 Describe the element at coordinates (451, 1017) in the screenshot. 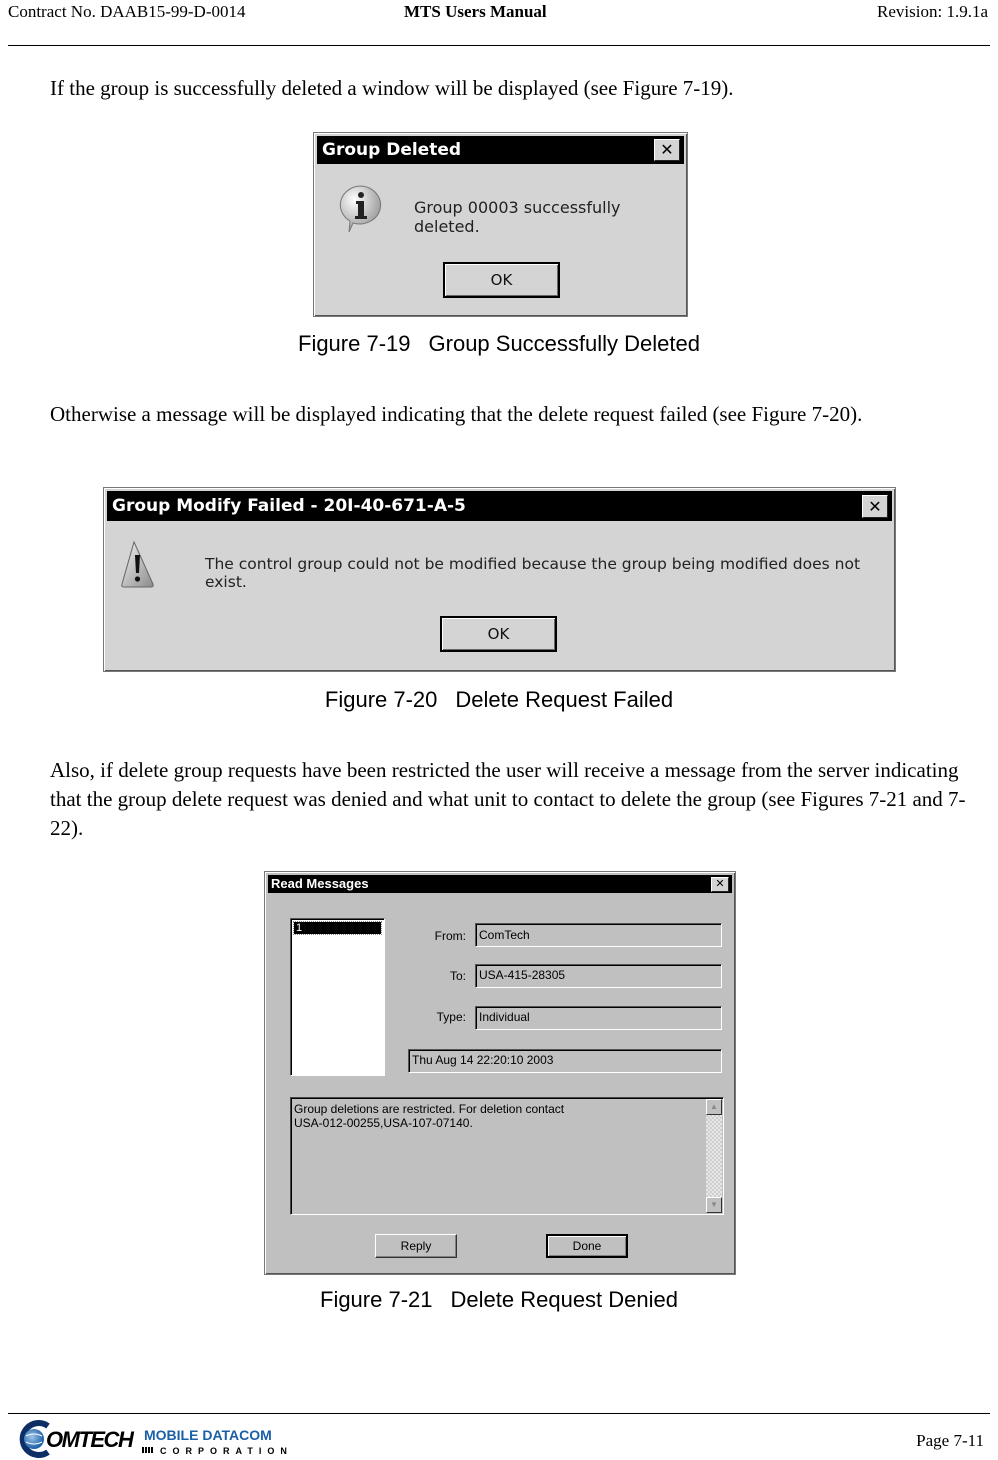

I see `type-label: Type:` at that location.